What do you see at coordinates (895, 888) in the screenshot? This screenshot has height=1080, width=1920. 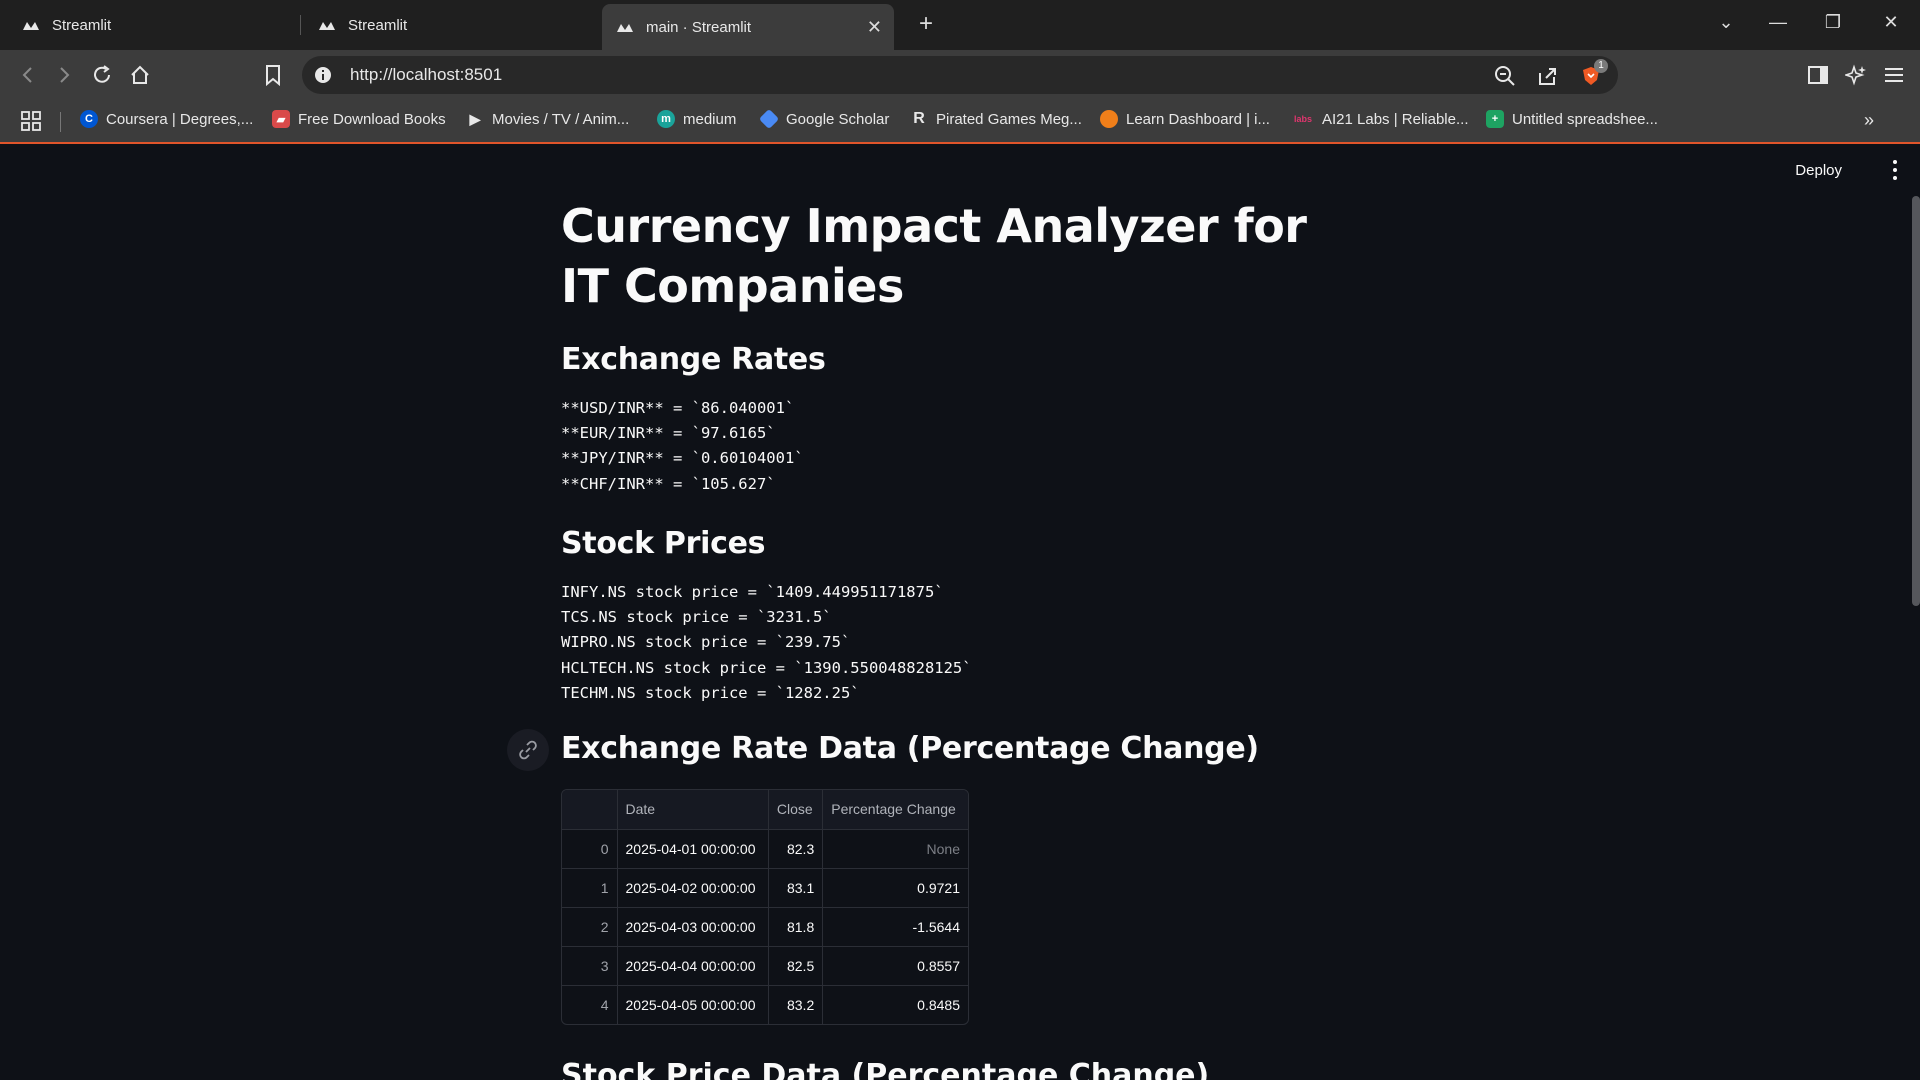 I see `percentage-change-cell: 0.9721` at bounding box center [895, 888].